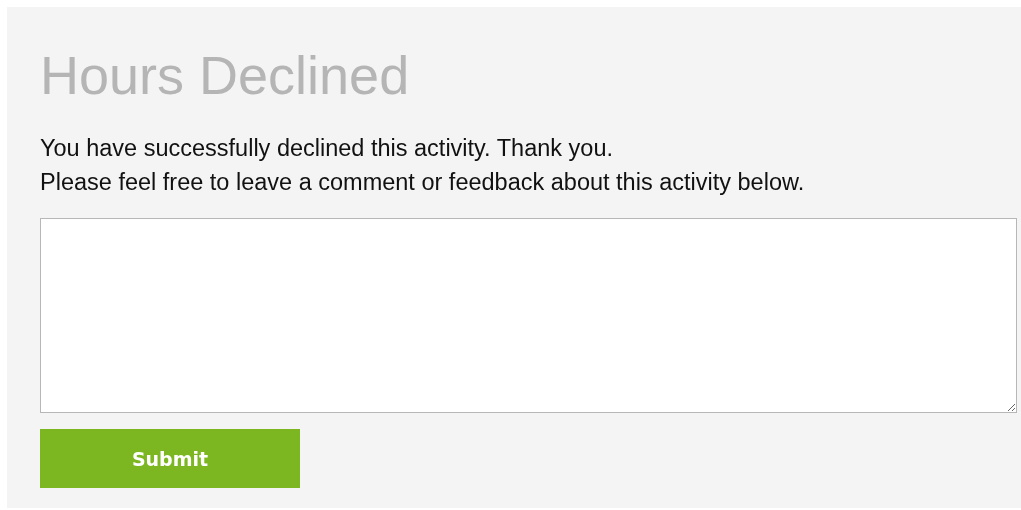  I want to click on message-text: You have successfully declined this activity. Thank you., so click(327, 148).